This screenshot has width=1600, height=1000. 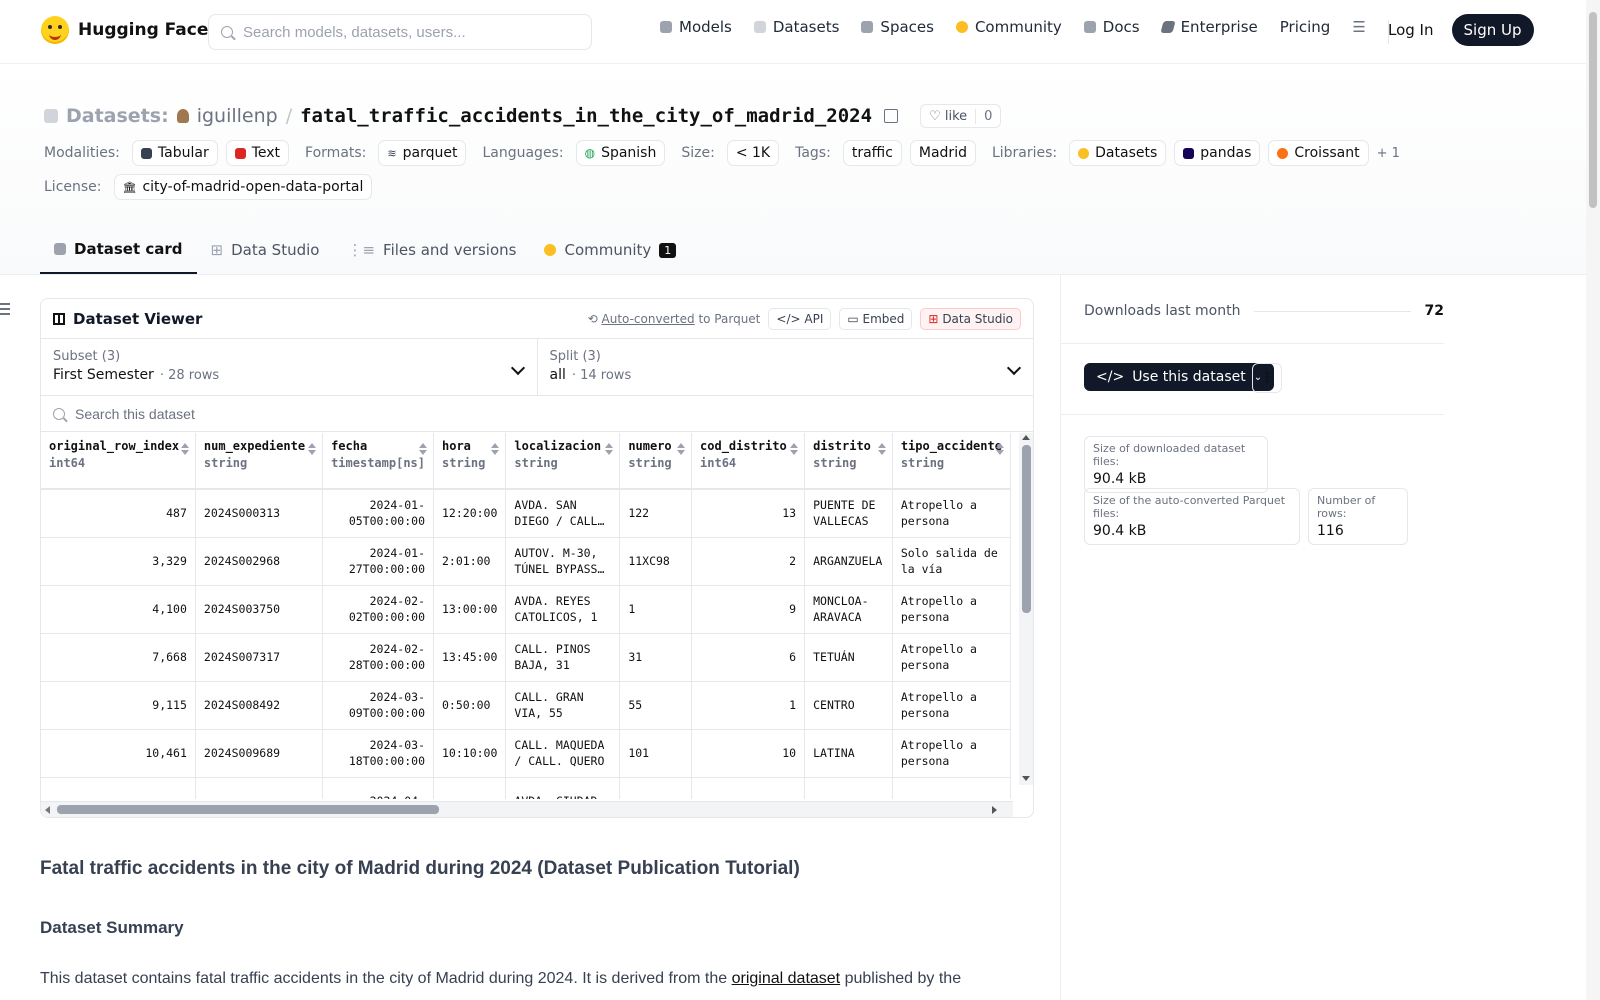 I want to click on column-type: int64, so click(x=67, y=463).